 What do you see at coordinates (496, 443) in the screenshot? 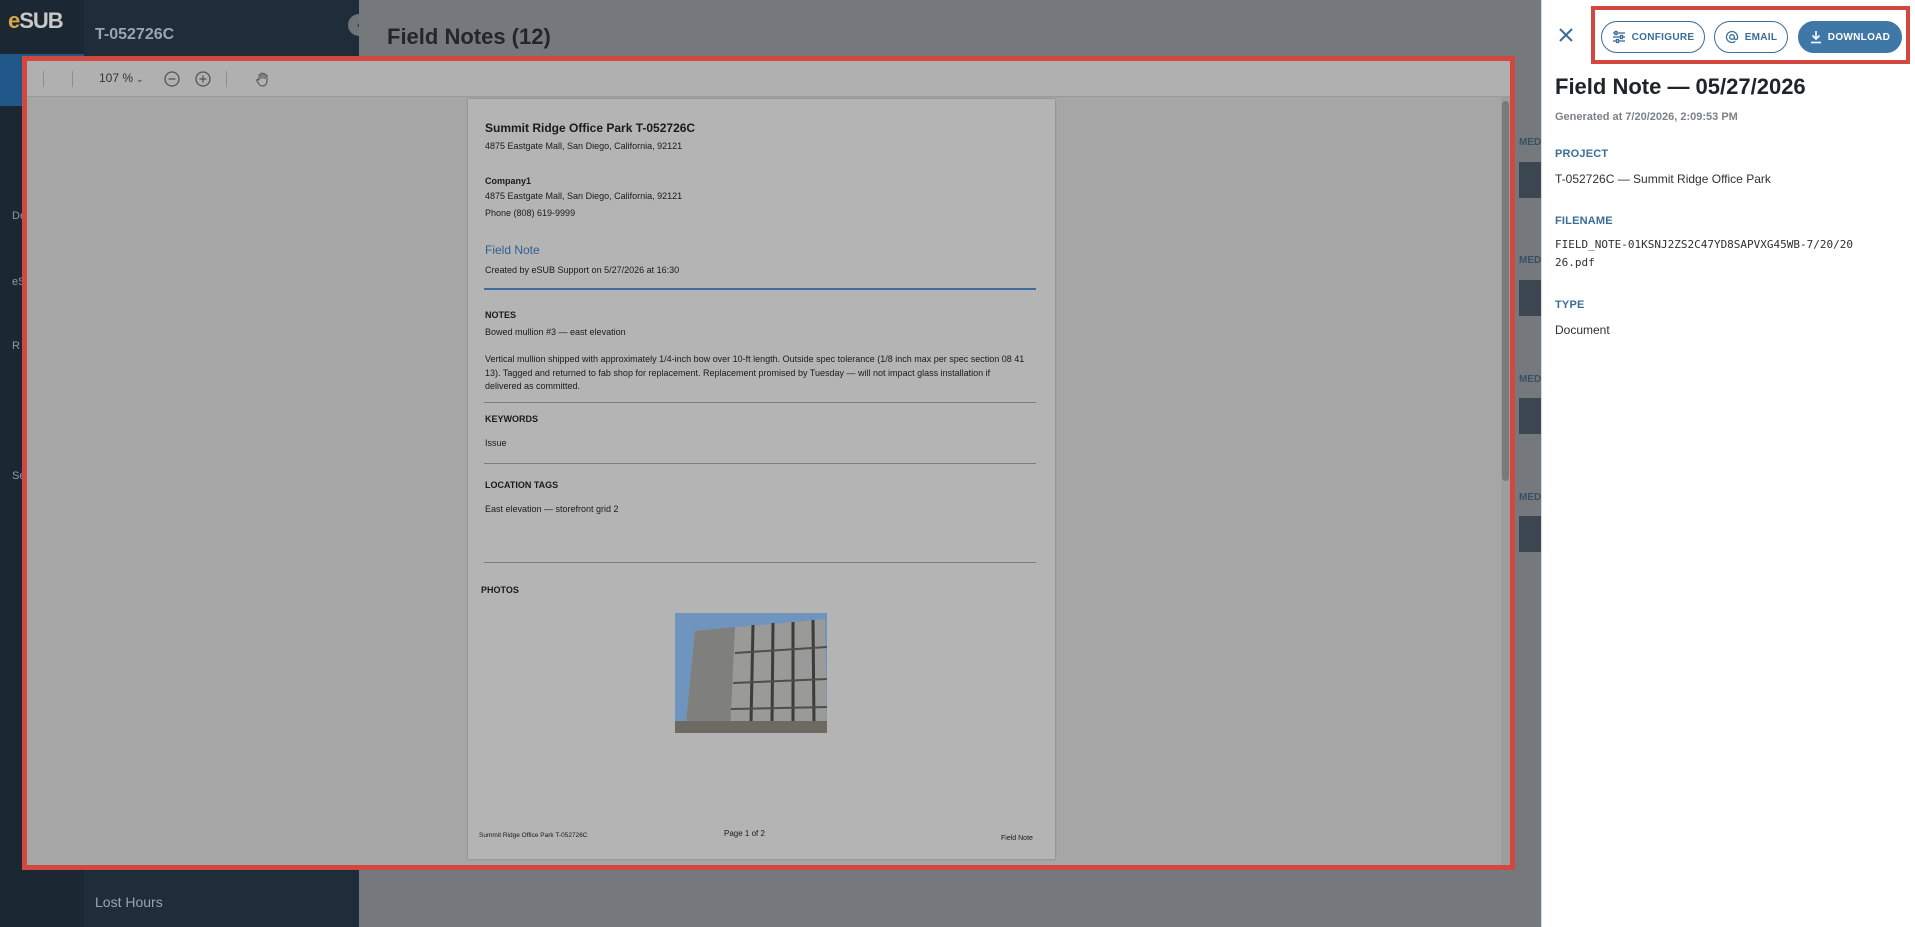
I see `pdf-keyword: Issue` at bounding box center [496, 443].